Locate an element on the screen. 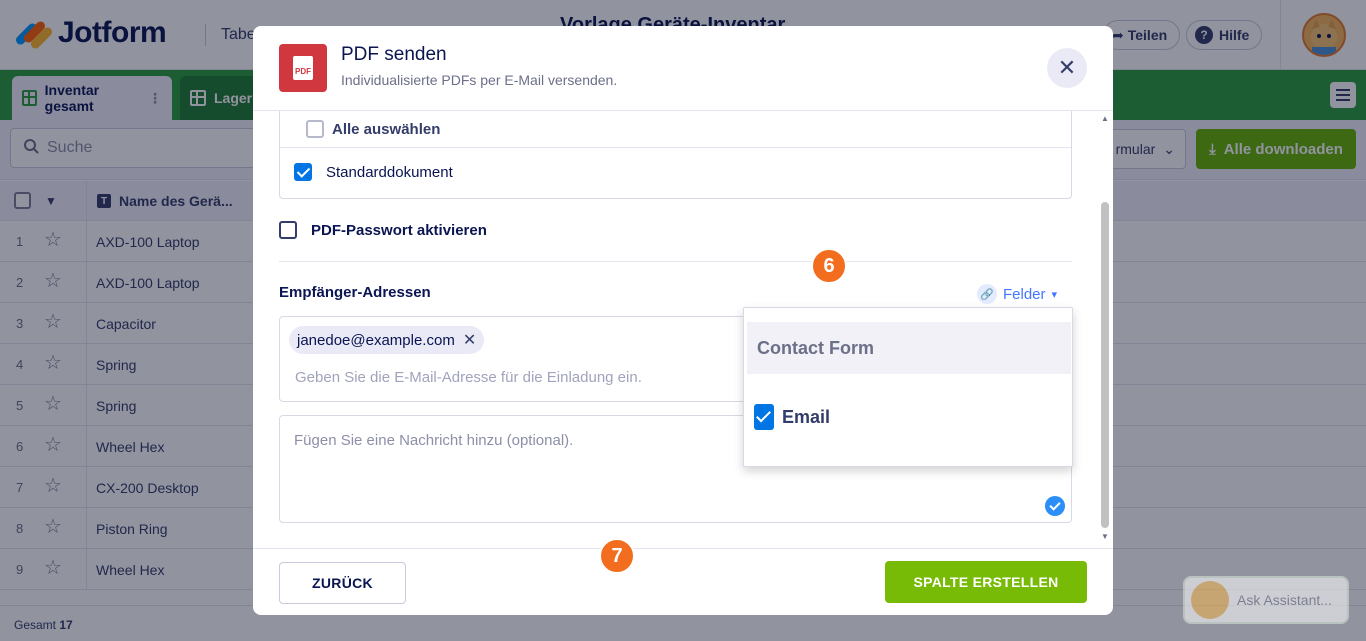  create-column-button: SPALTE ERSTELLEN is located at coordinates (986, 582).